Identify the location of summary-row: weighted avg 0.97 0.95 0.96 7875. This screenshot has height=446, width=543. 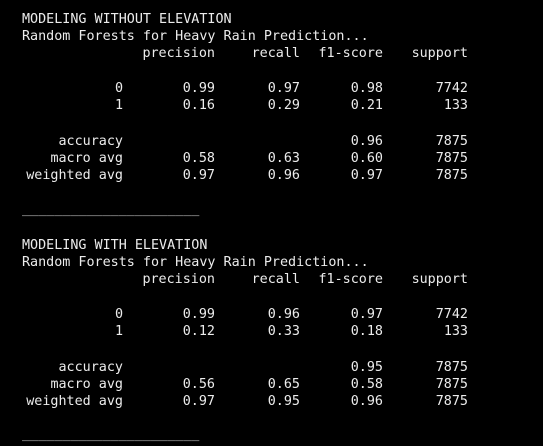
(271, 401).